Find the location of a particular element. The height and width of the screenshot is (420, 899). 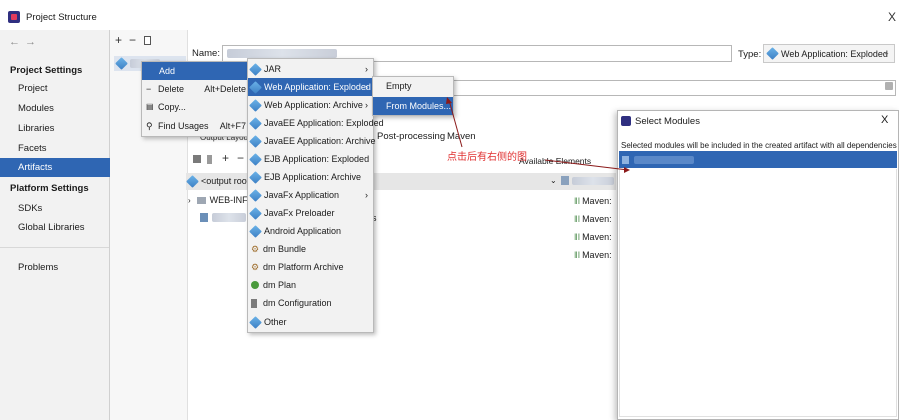

annotation-overlay is located at coordinates (538, 135).